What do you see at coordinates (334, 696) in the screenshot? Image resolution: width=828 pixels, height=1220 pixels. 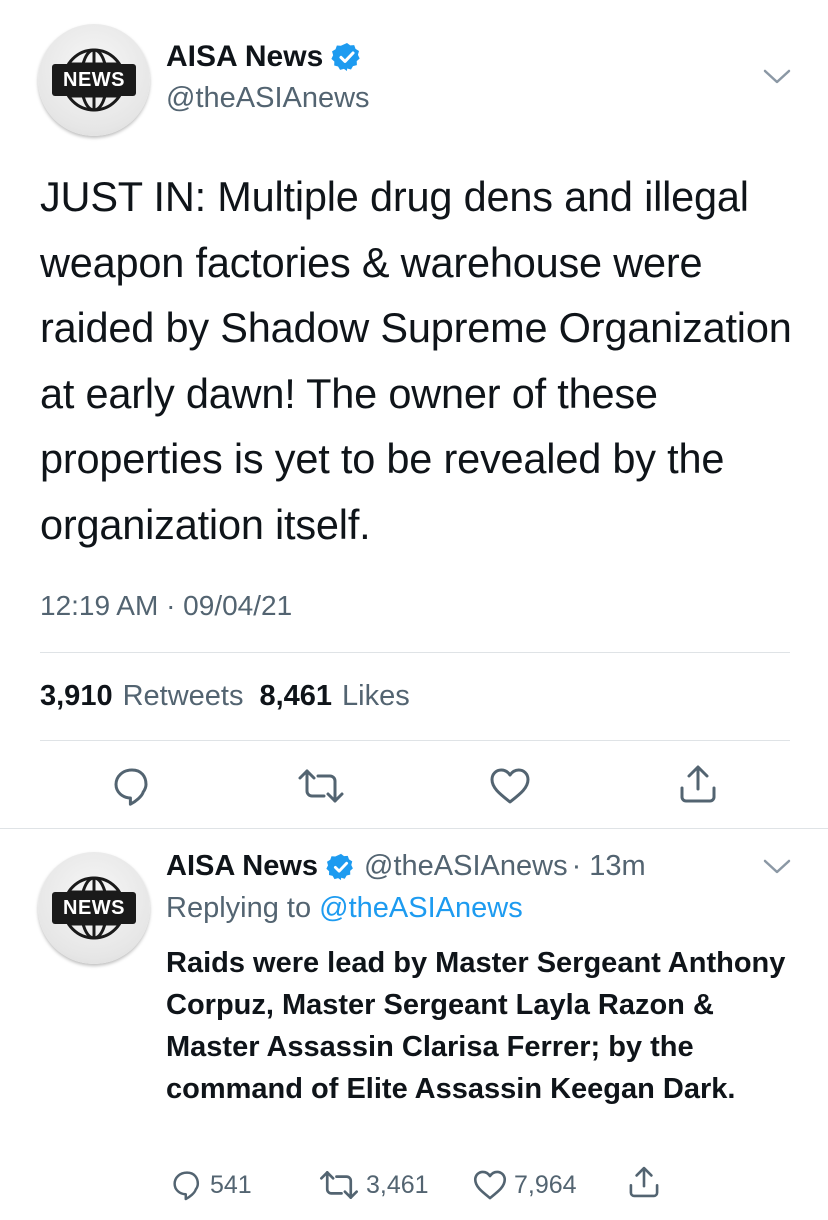 I see `likes-stat: 8,461 Likes` at bounding box center [334, 696].